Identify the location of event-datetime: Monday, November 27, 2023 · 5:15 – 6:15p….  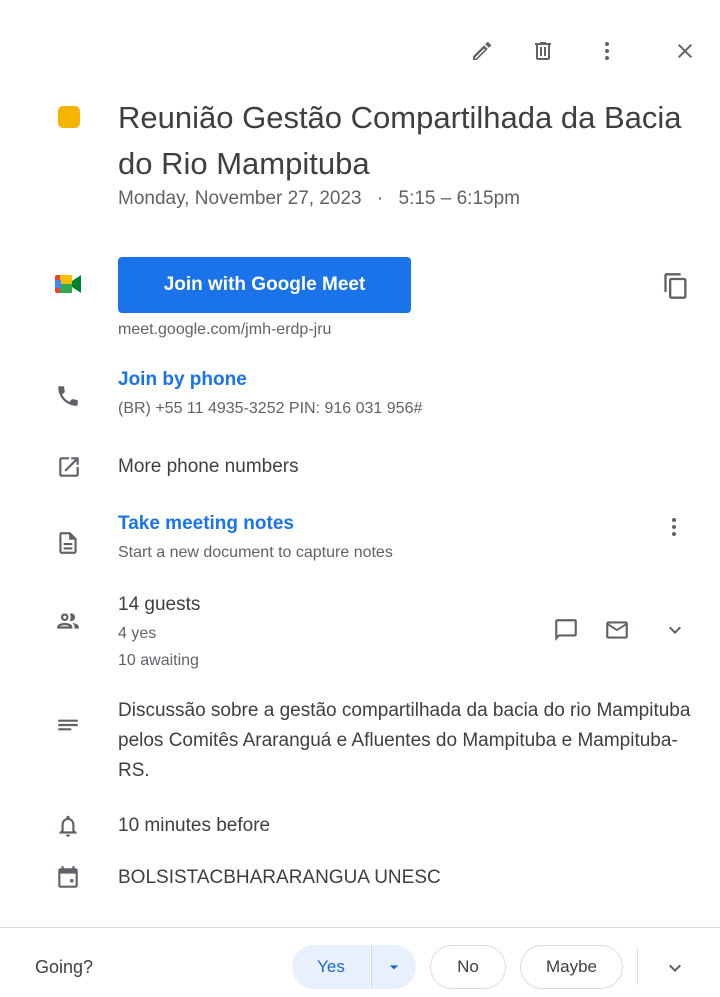
(319, 199).